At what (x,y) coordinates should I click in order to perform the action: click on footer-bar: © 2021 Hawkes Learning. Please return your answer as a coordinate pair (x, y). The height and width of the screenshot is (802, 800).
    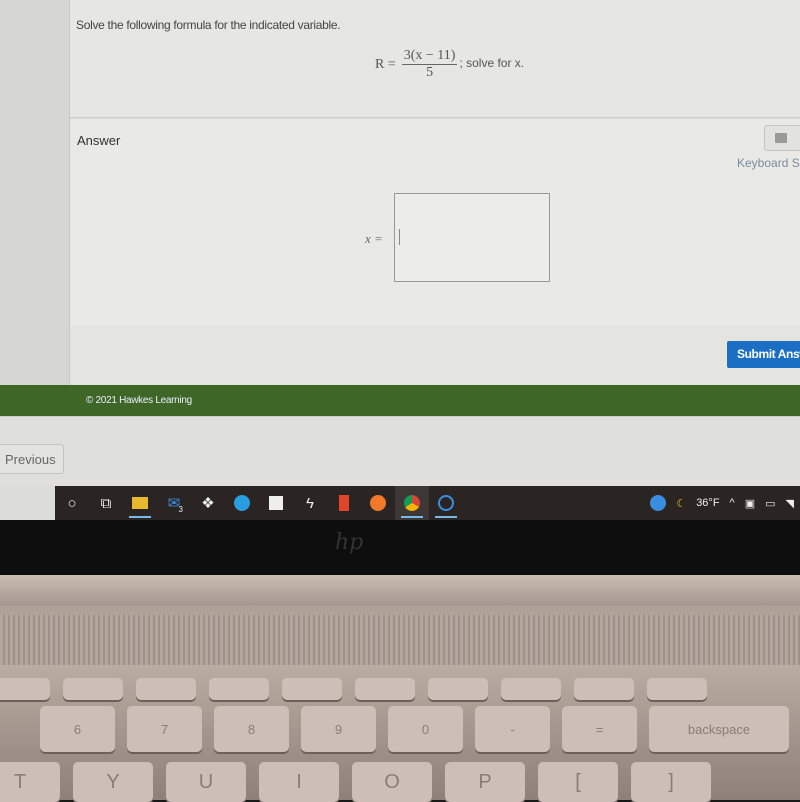
    Looking at the image, I should click on (400, 400).